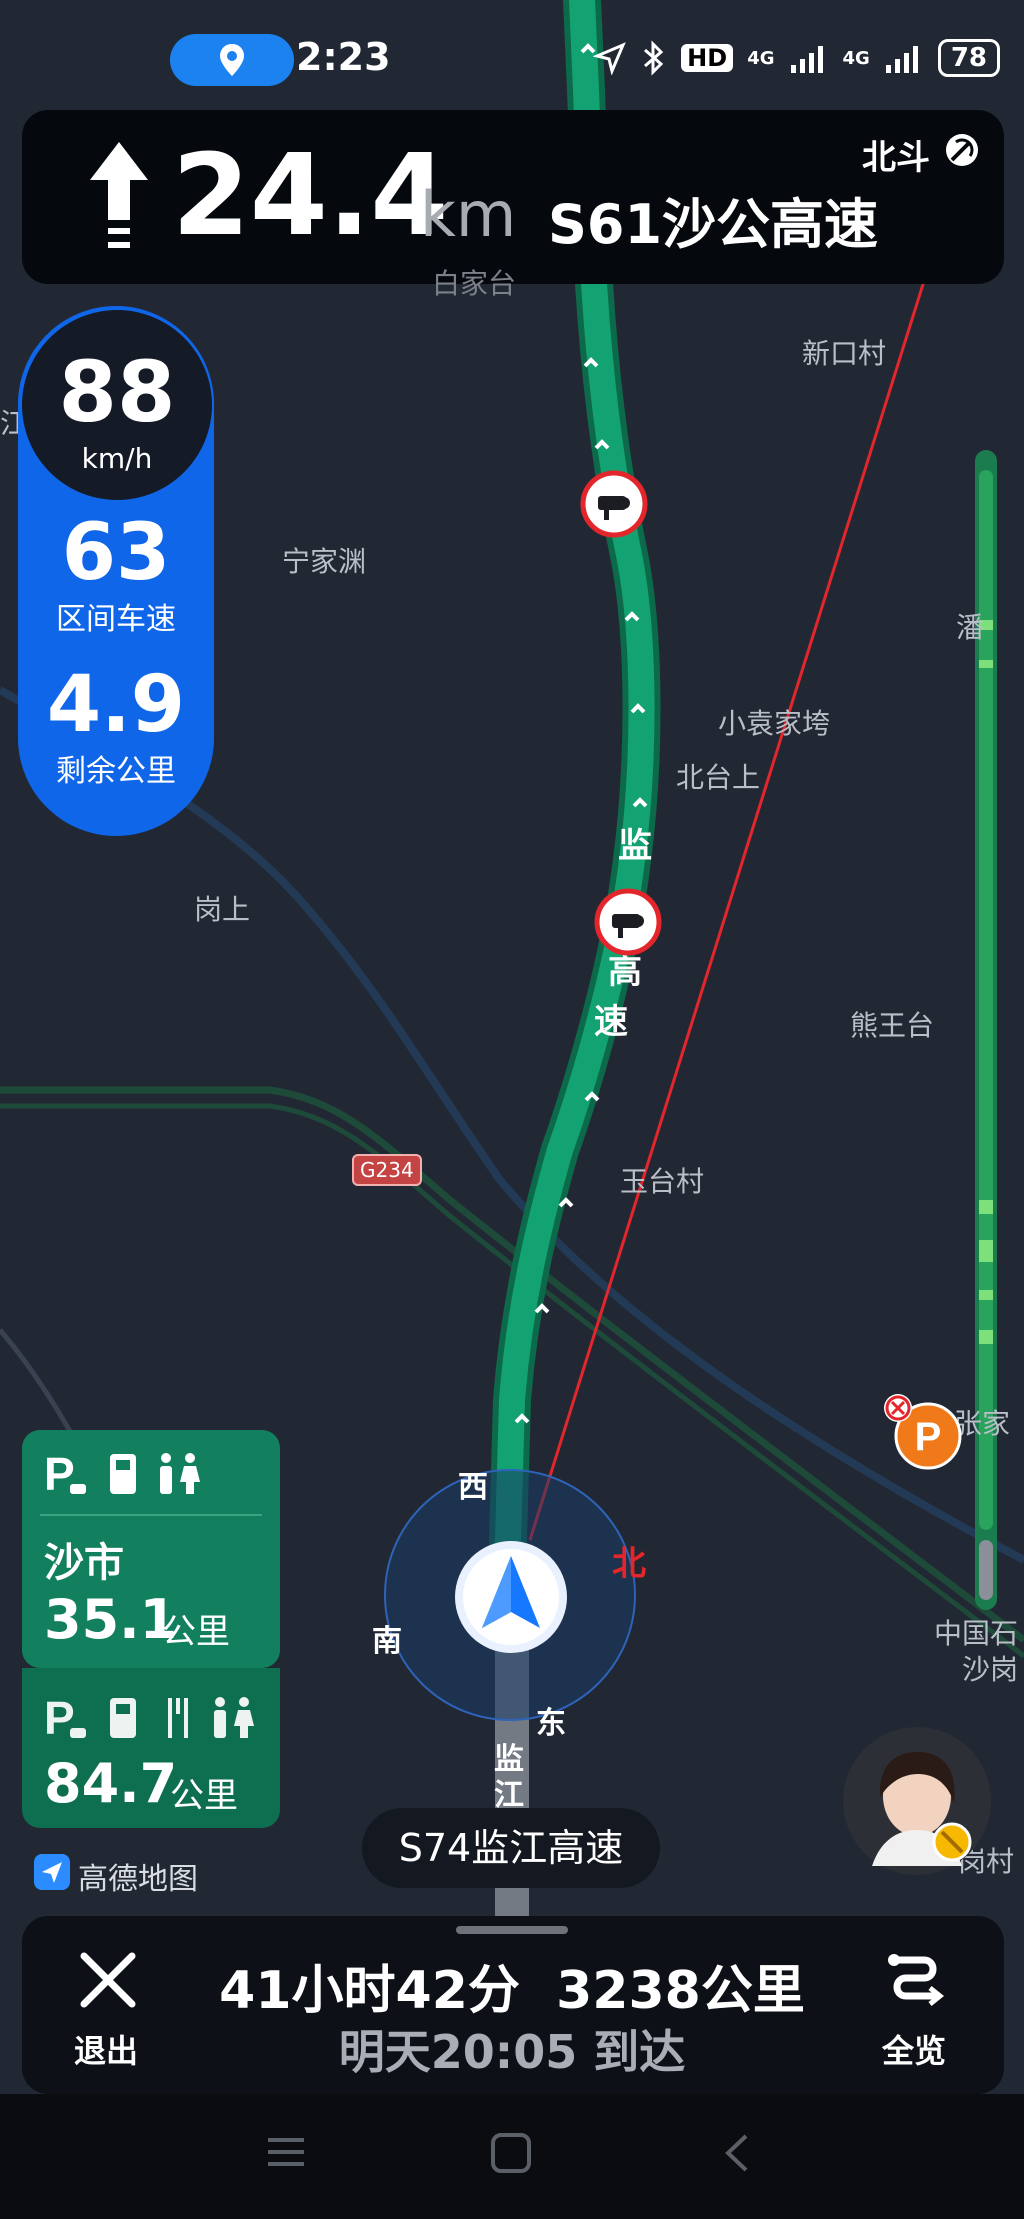 The width and height of the screenshot is (1024, 2219). What do you see at coordinates (387, 1170) in the screenshot?
I see `road-shield-g234: G234` at bounding box center [387, 1170].